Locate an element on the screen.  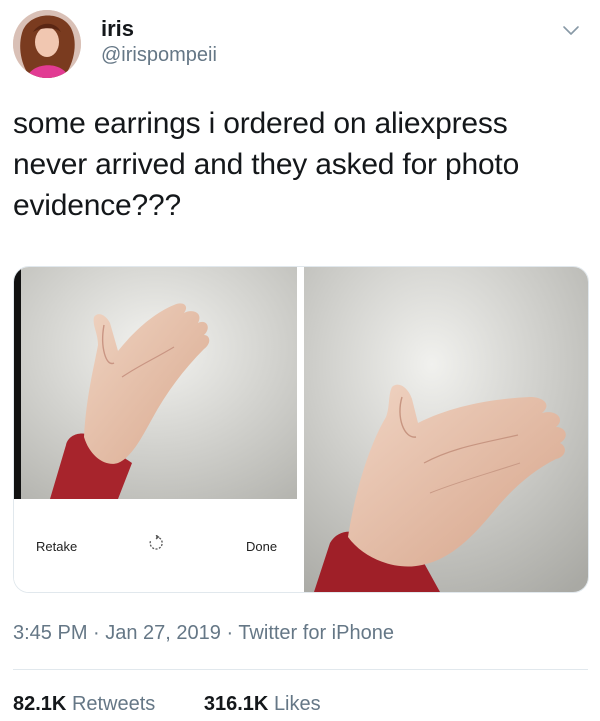
avatar-image is located at coordinates (47, 44).